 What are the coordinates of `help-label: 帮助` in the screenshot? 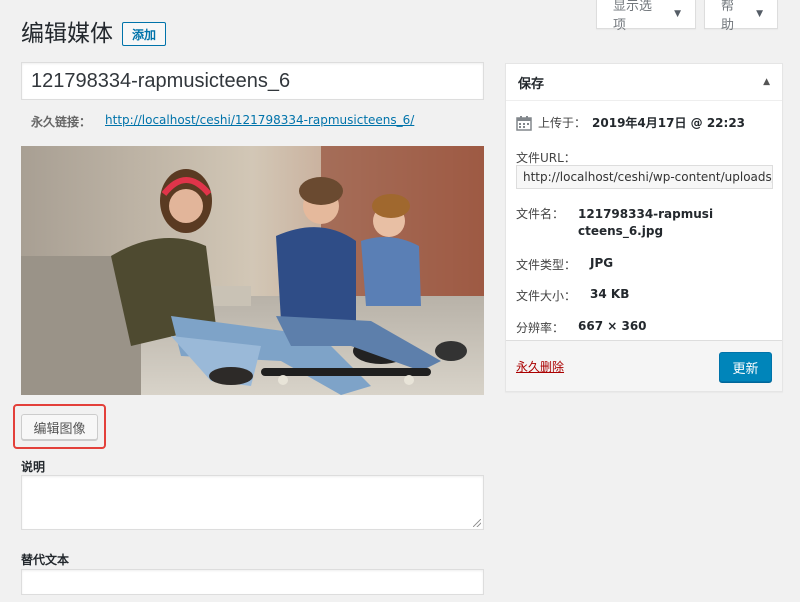 It's located at (728, 16).